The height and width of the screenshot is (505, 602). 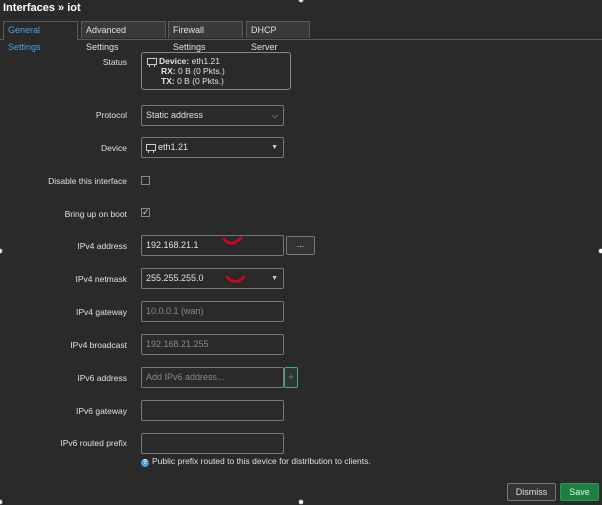 I want to click on status-label: Status, so click(x=114, y=62).